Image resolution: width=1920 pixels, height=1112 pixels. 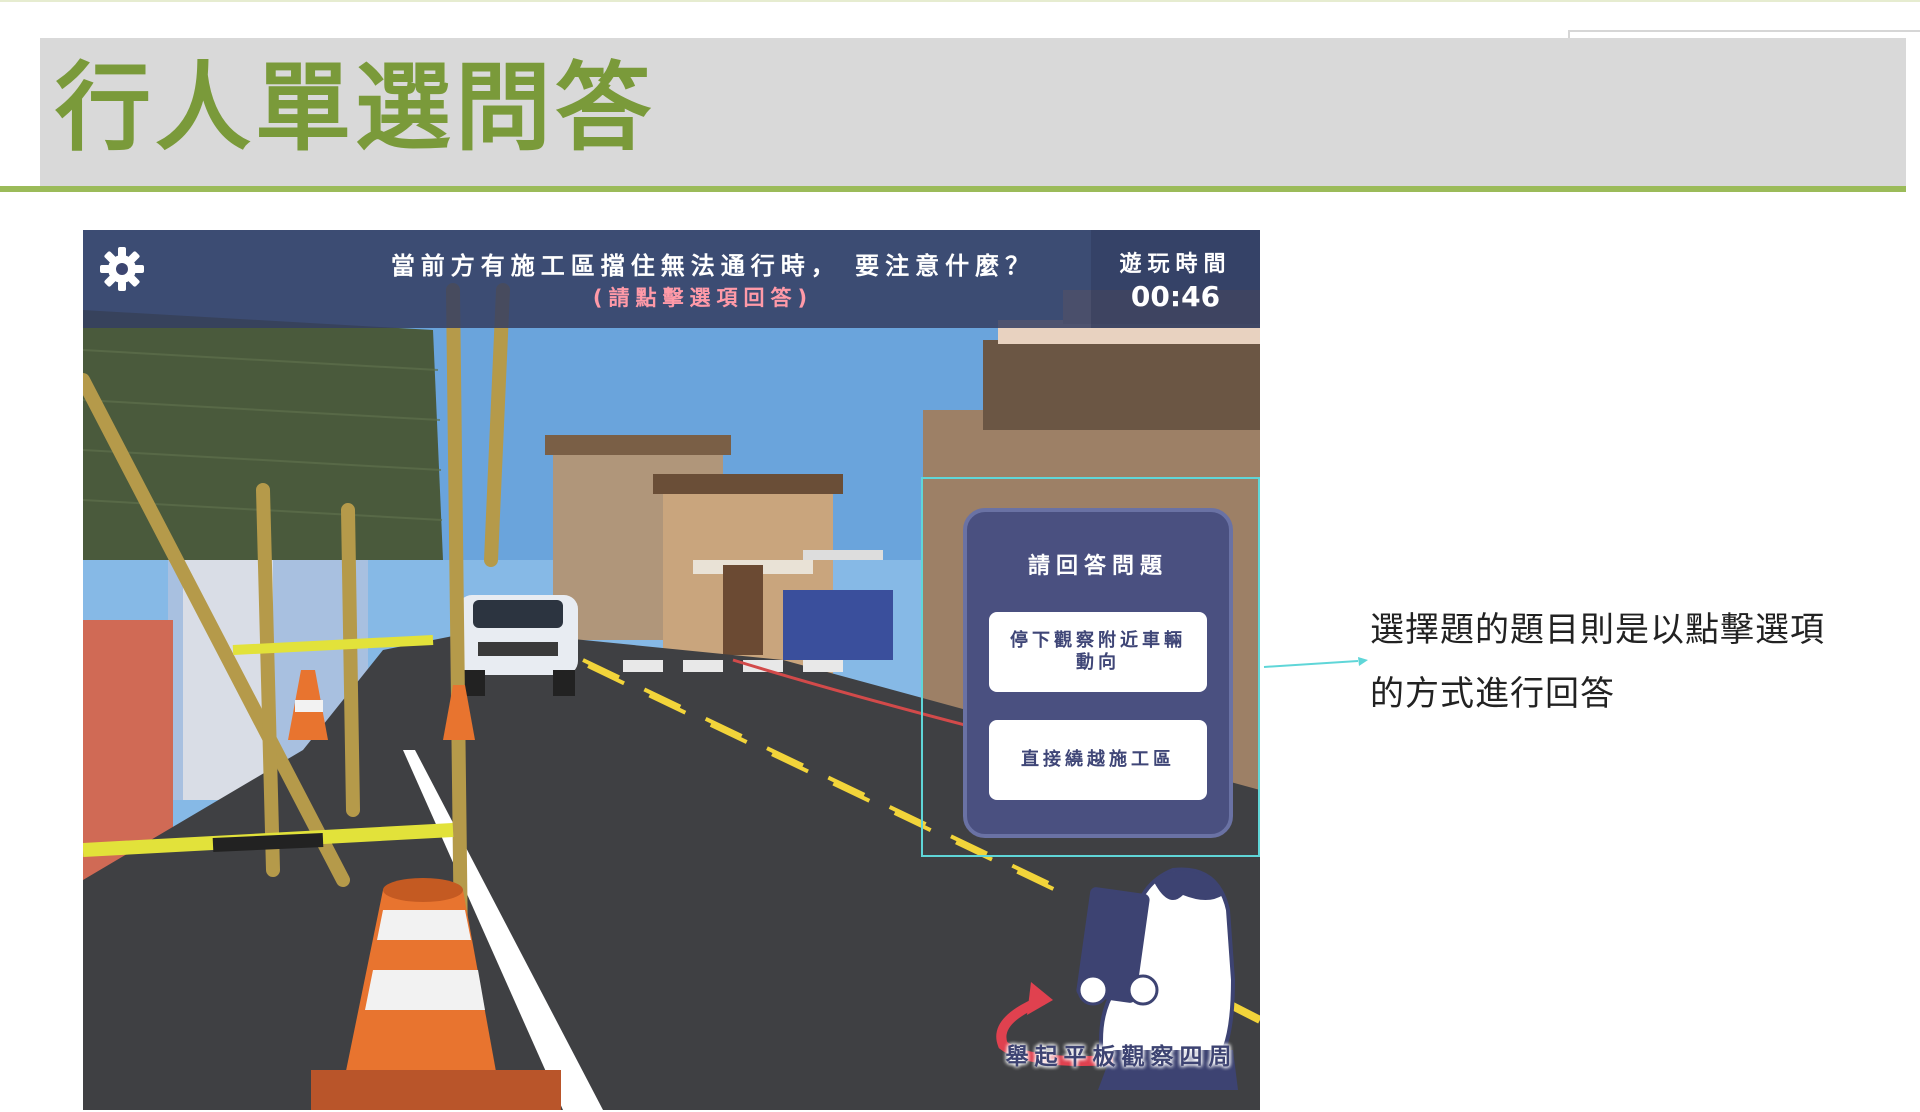 What do you see at coordinates (122, 269) in the screenshot?
I see `gear-icon` at bounding box center [122, 269].